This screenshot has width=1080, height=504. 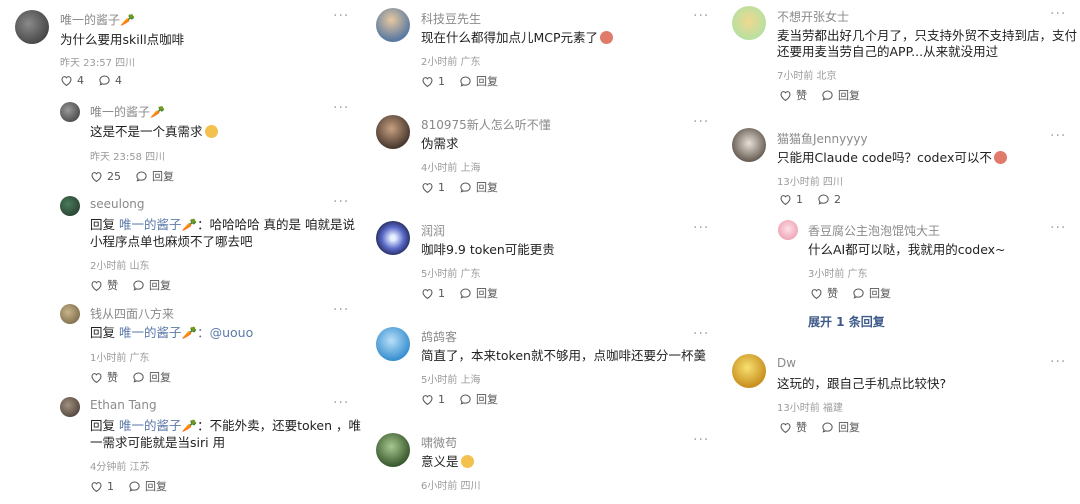 What do you see at coordinates (786, 363) in the screenshot?
I see `comment-author: Dw` at bounding box center [786, 363].